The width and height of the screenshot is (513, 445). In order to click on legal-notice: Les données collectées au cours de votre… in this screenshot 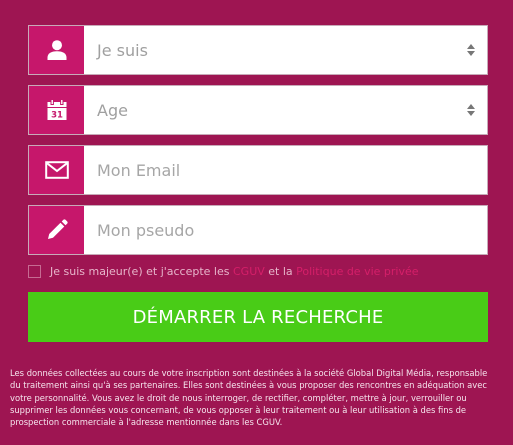, I will do `click(249, 398)`.